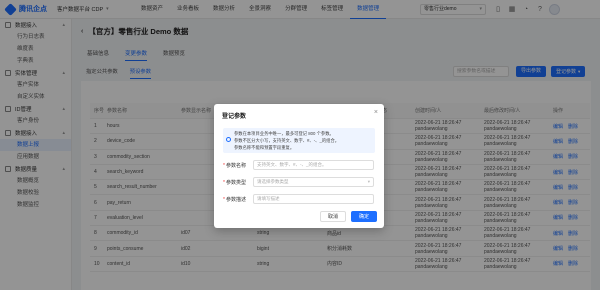 The width and height of the screenshot is (600, 290). I want to click on dialog-buttons: 取消 确定, so click(346, 216).